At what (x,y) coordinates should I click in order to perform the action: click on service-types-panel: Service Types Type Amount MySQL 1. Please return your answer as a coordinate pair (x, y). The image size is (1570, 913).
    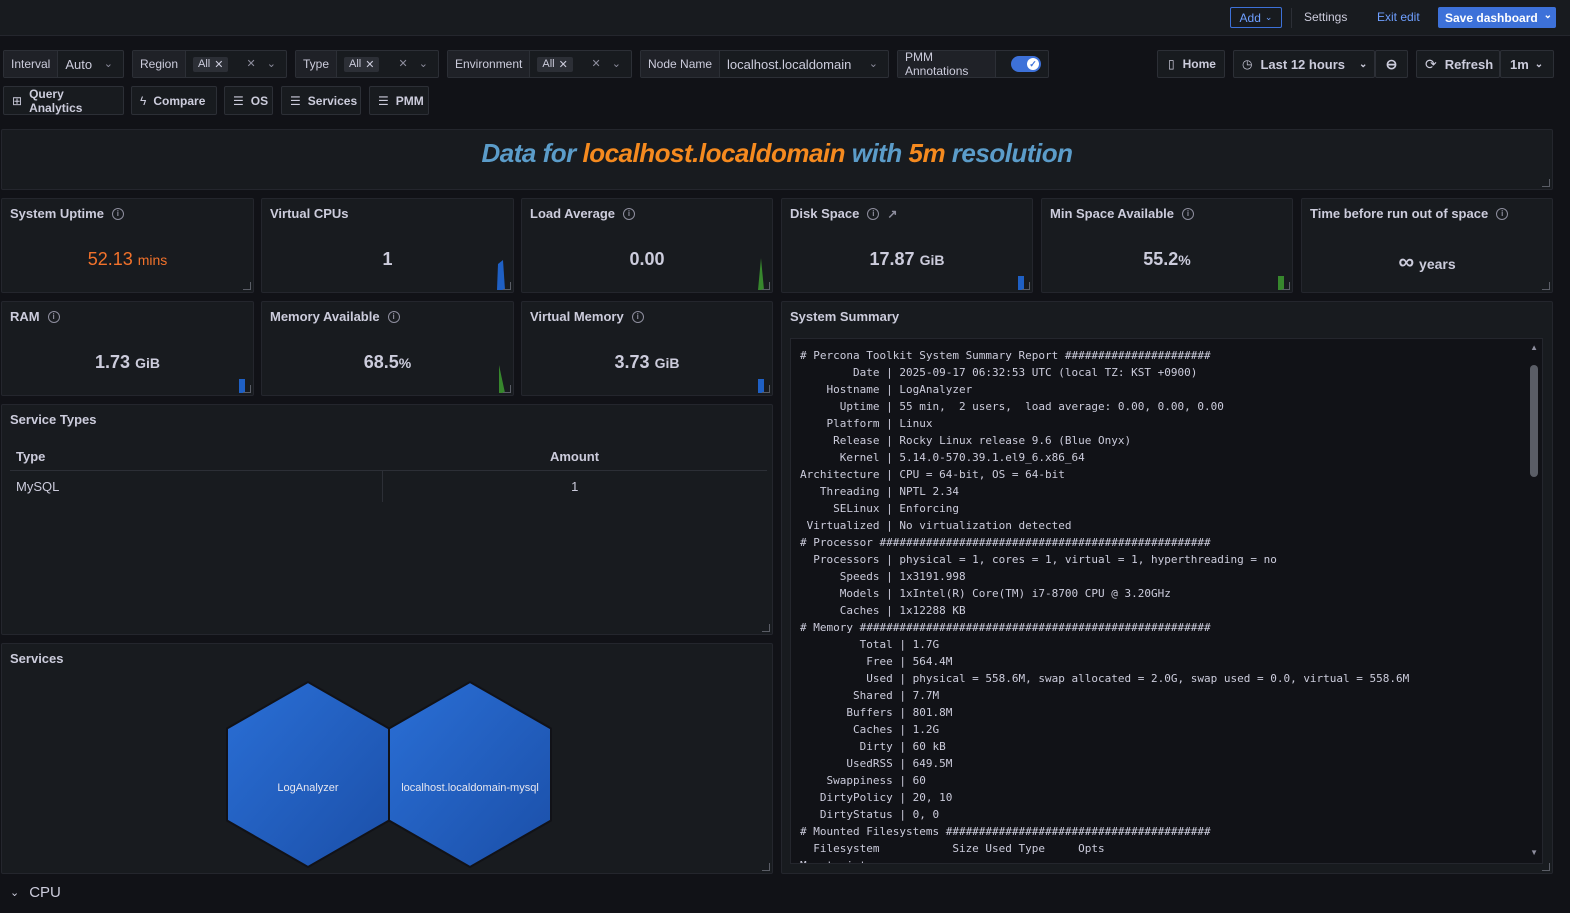
    Looking at the image, I should click on (387, 519).